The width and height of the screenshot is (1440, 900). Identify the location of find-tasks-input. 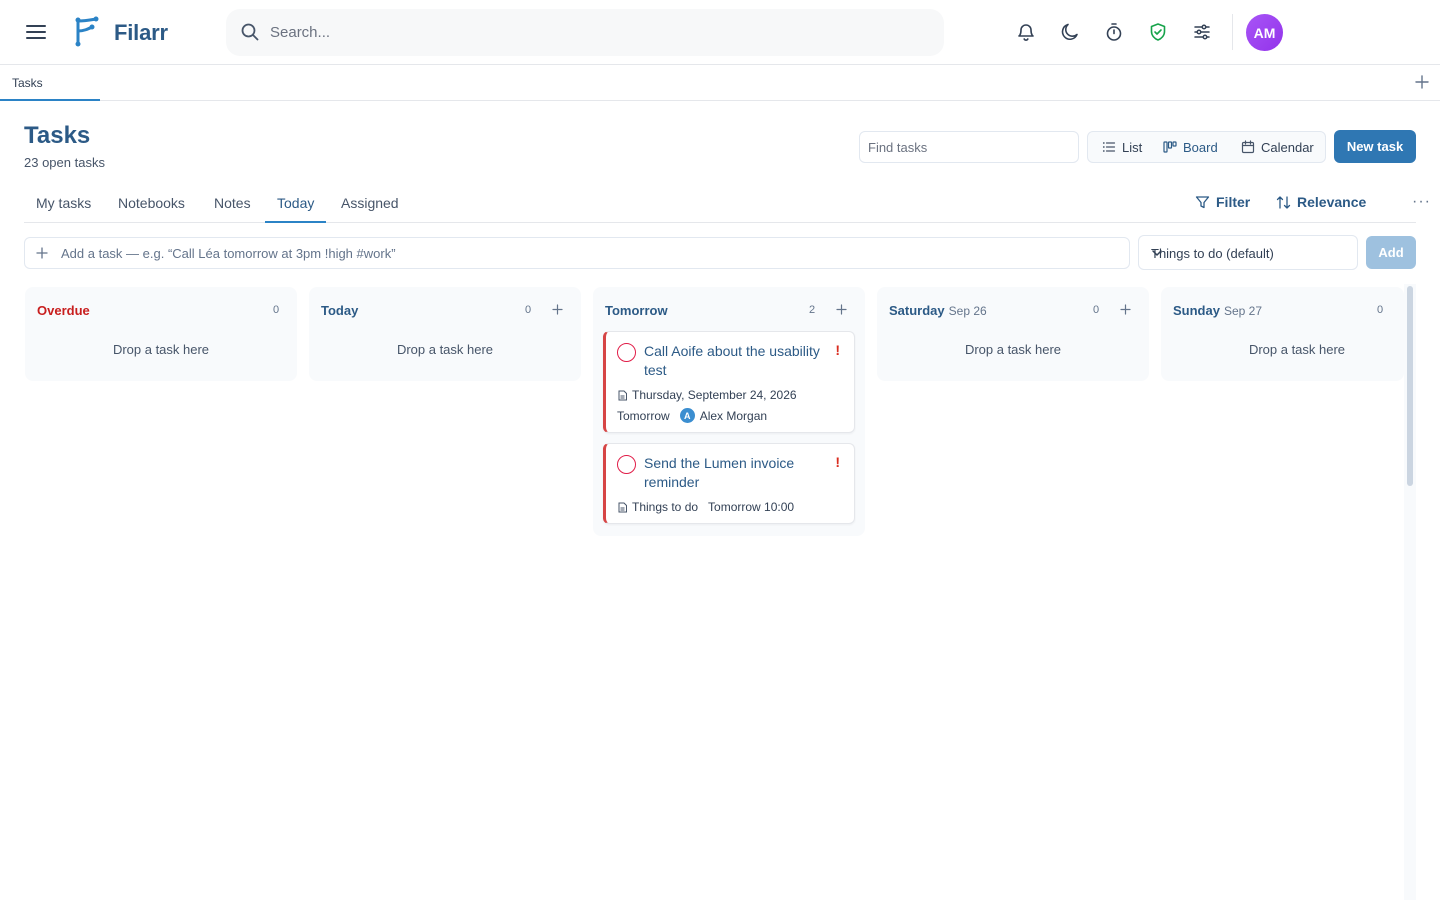
(969, 147).